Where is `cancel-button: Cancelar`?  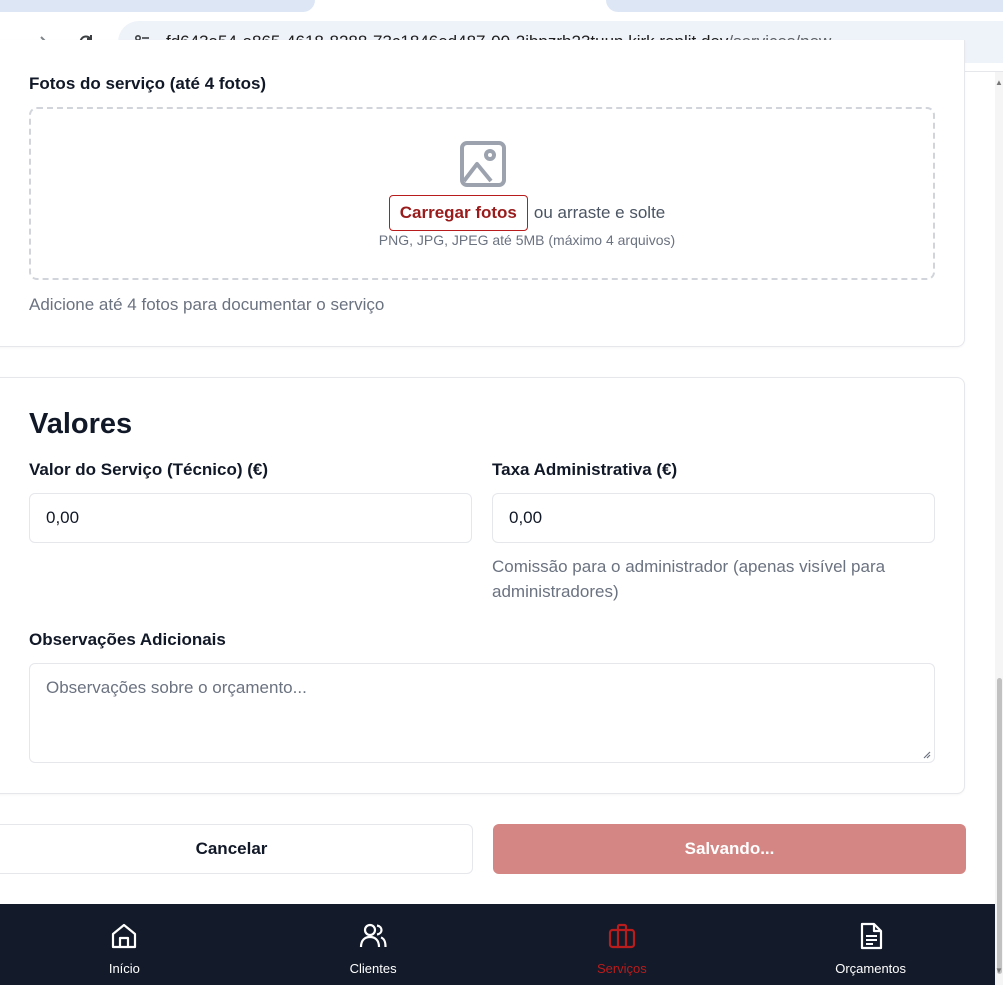 cancel-button: Cancelar is located at coordinates (236, 849).